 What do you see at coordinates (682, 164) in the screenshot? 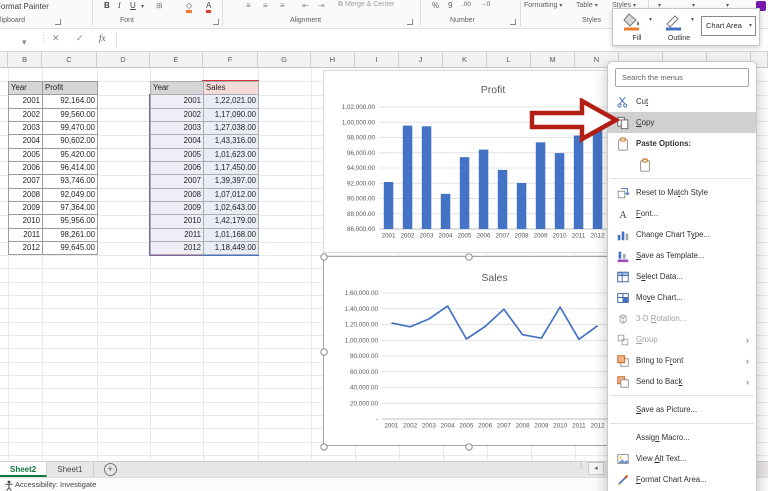
I see `menu-item-paste-keep-formatting` at bounding box center [682, 164].